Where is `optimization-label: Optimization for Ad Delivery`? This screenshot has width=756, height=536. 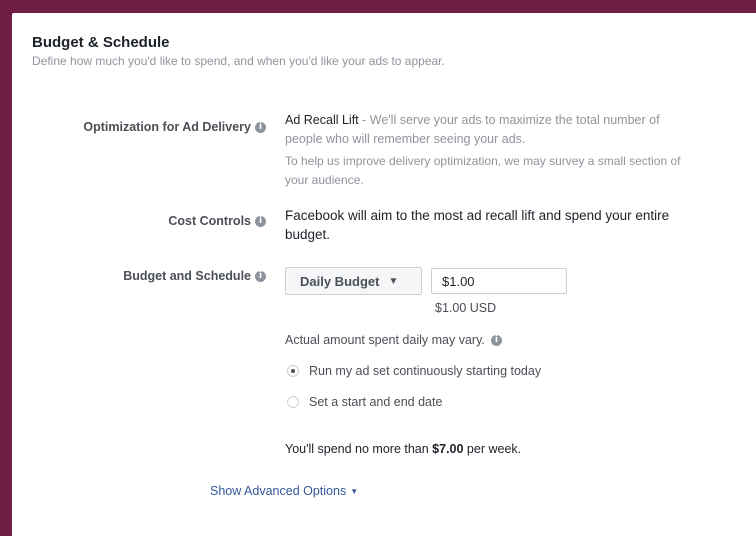 optimization-label: Optimization for Ad Delivery is located at coordinates (167, 127).